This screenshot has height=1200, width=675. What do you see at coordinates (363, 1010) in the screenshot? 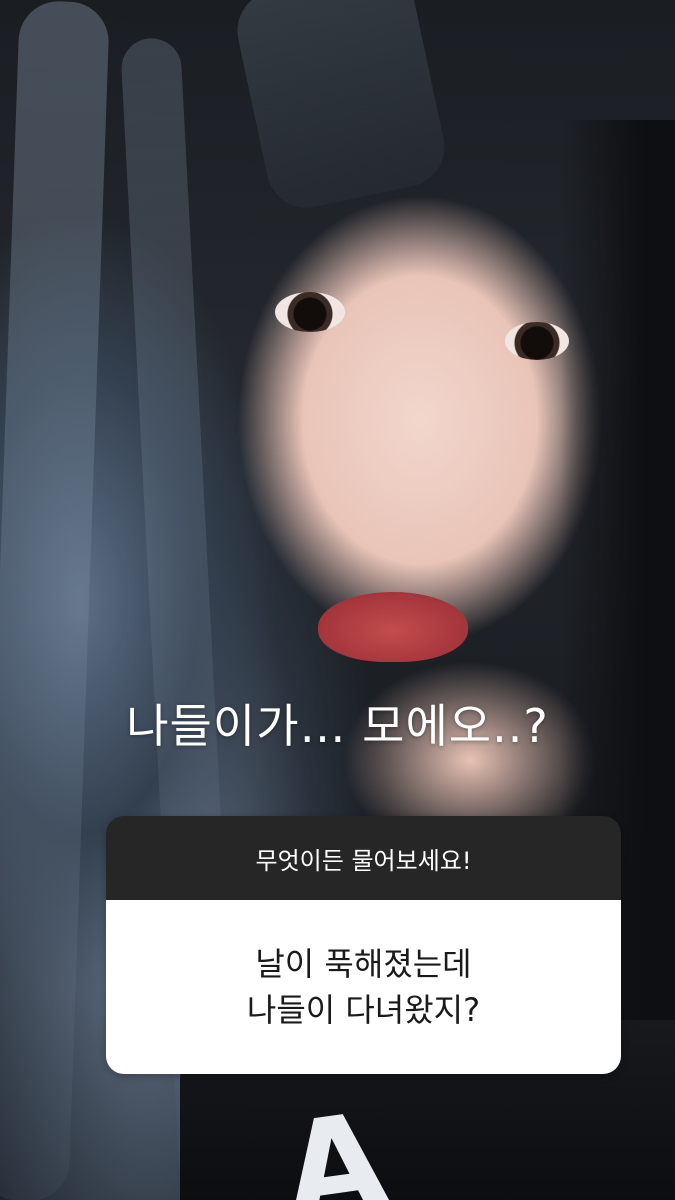
I see `answer-line: 나들이 다녀왔지?` at bounding box center [363, 1010].